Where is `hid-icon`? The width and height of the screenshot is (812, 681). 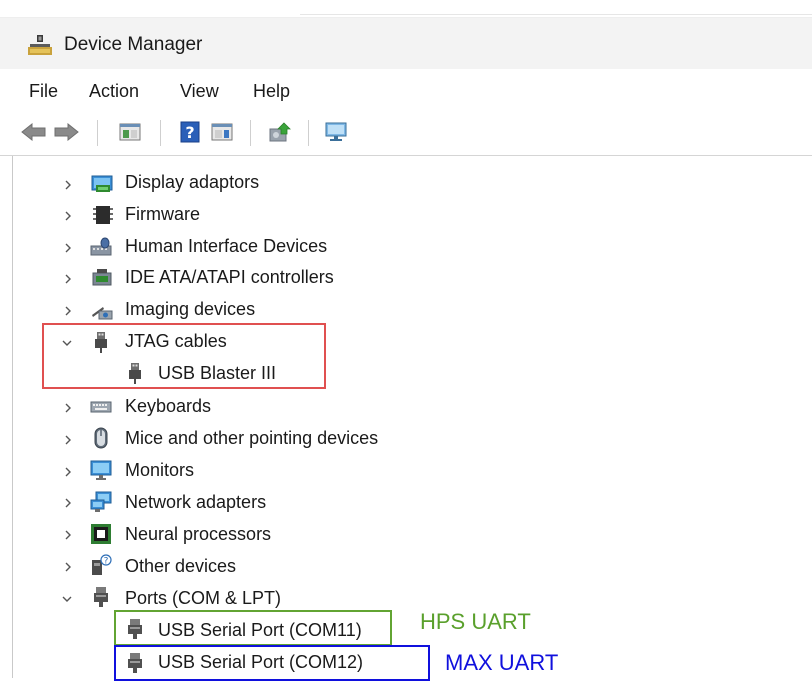 hid-icon is located at coordinates (101, 246).